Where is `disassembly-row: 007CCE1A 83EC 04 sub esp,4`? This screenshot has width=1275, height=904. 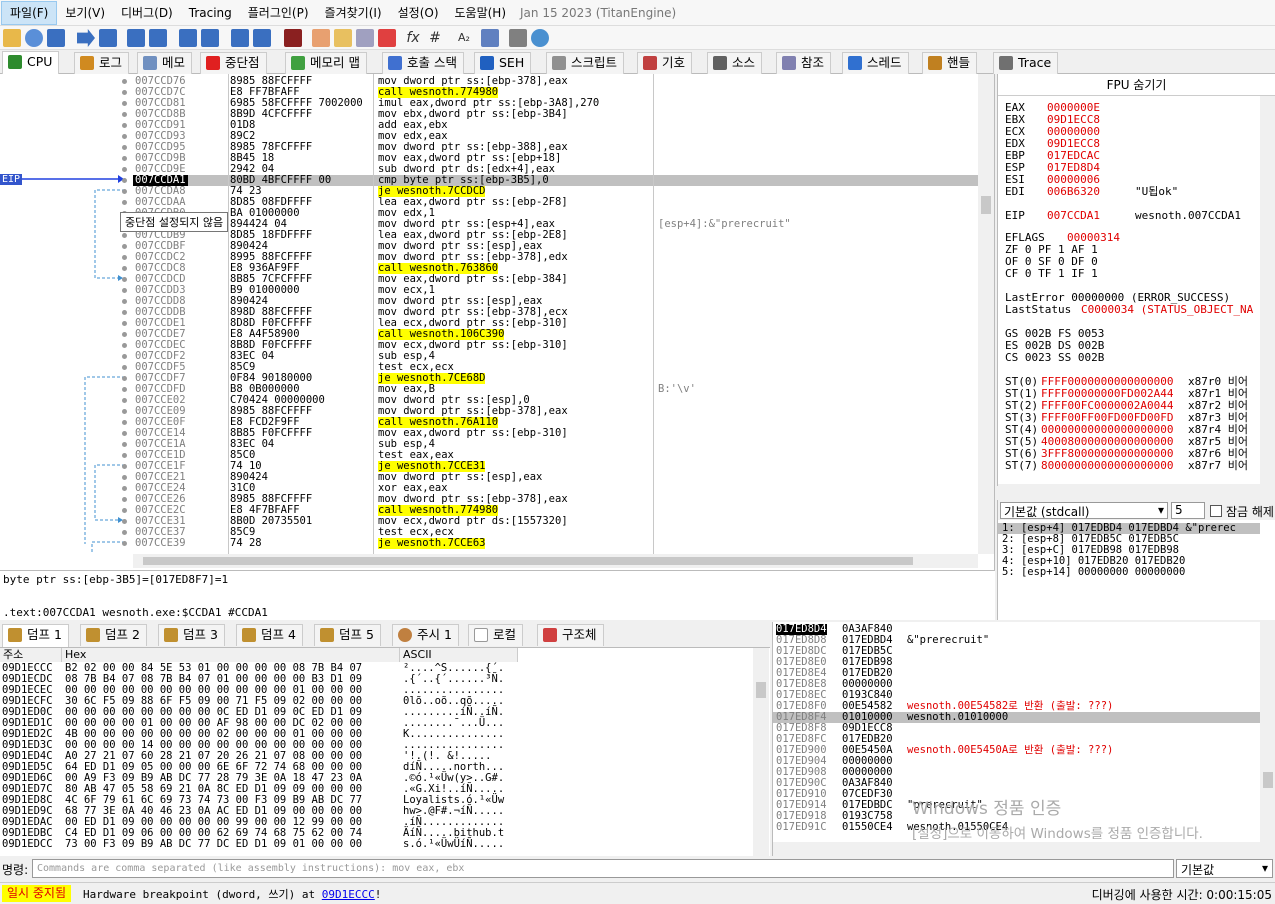
disassembly-row: 007CCE1A 83EC 04 sub esp,4 is located at coordinates (555, 444).